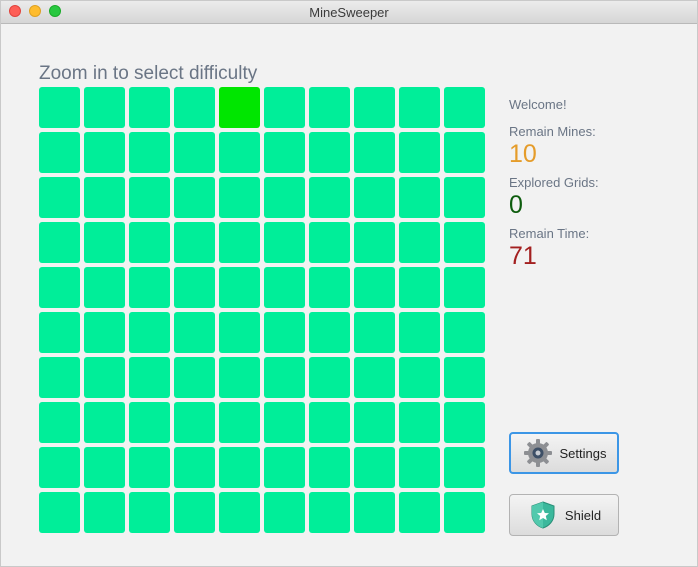 The height and width of the screenshot is (567, 698). What do you see at coordinates (35, 11) in the screenshot?
I see `minimize-window-button` at bounding box center [35, 11].